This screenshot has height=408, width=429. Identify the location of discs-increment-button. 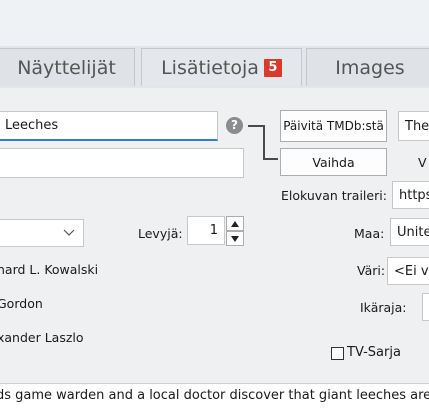
(235, 223).